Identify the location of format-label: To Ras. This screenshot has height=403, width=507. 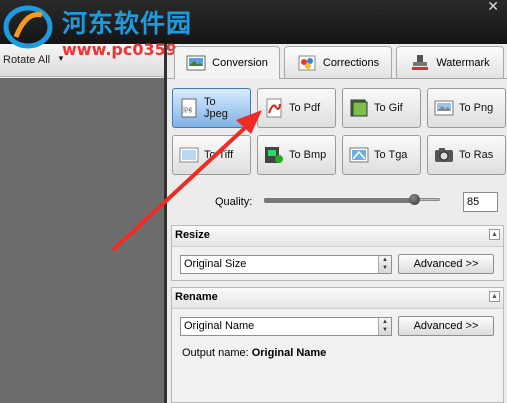
(476, 155).